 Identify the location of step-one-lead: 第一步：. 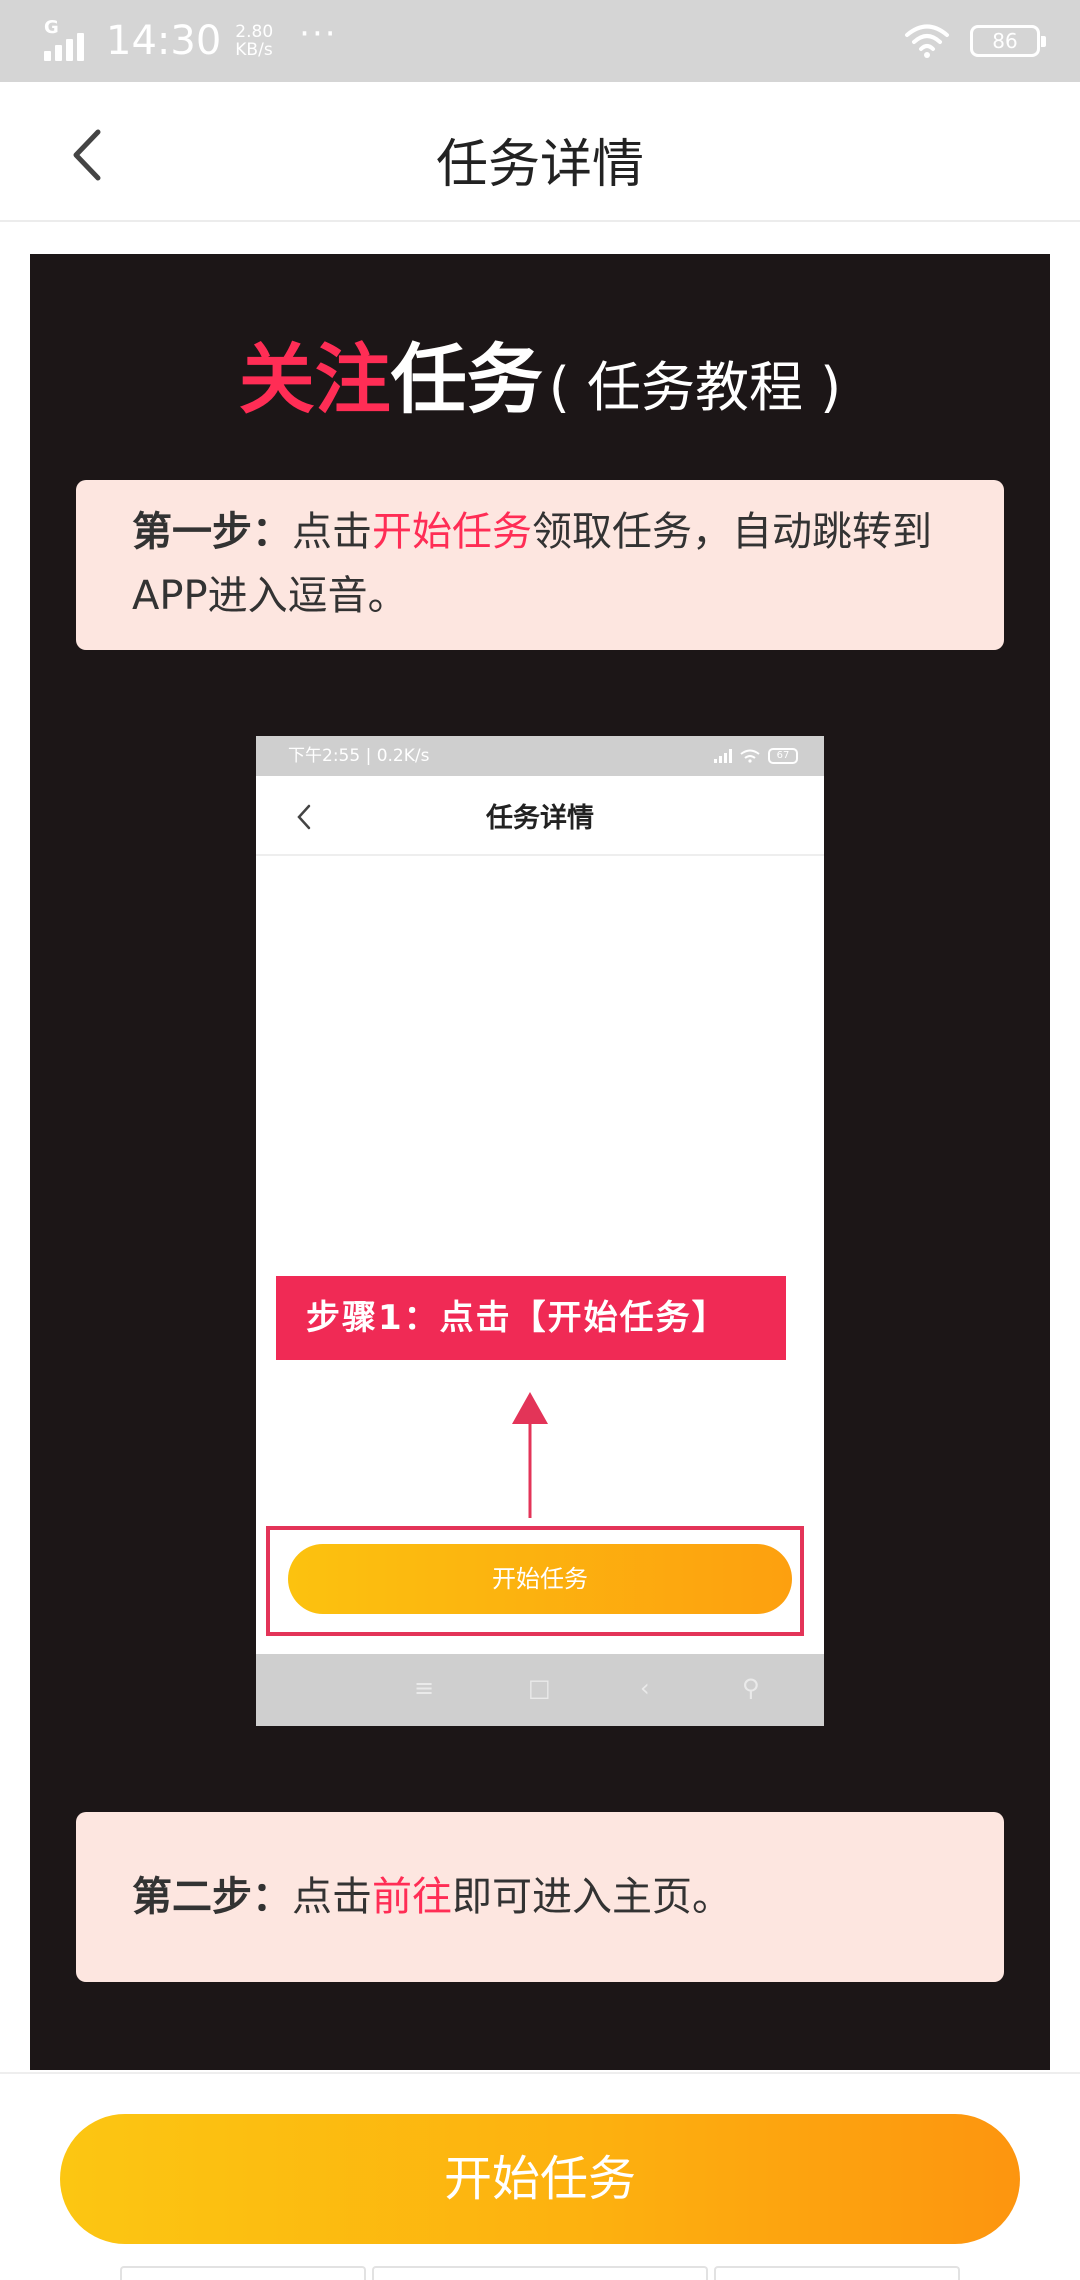
(212, 532).